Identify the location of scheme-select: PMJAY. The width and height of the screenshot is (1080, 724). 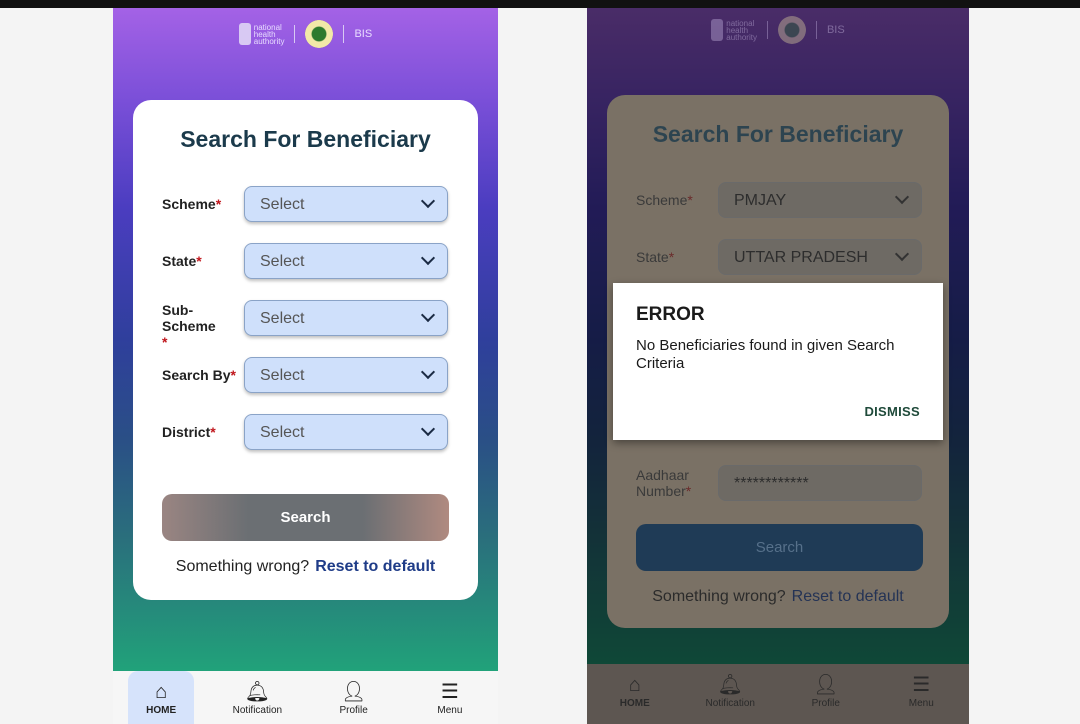
(820, 200).